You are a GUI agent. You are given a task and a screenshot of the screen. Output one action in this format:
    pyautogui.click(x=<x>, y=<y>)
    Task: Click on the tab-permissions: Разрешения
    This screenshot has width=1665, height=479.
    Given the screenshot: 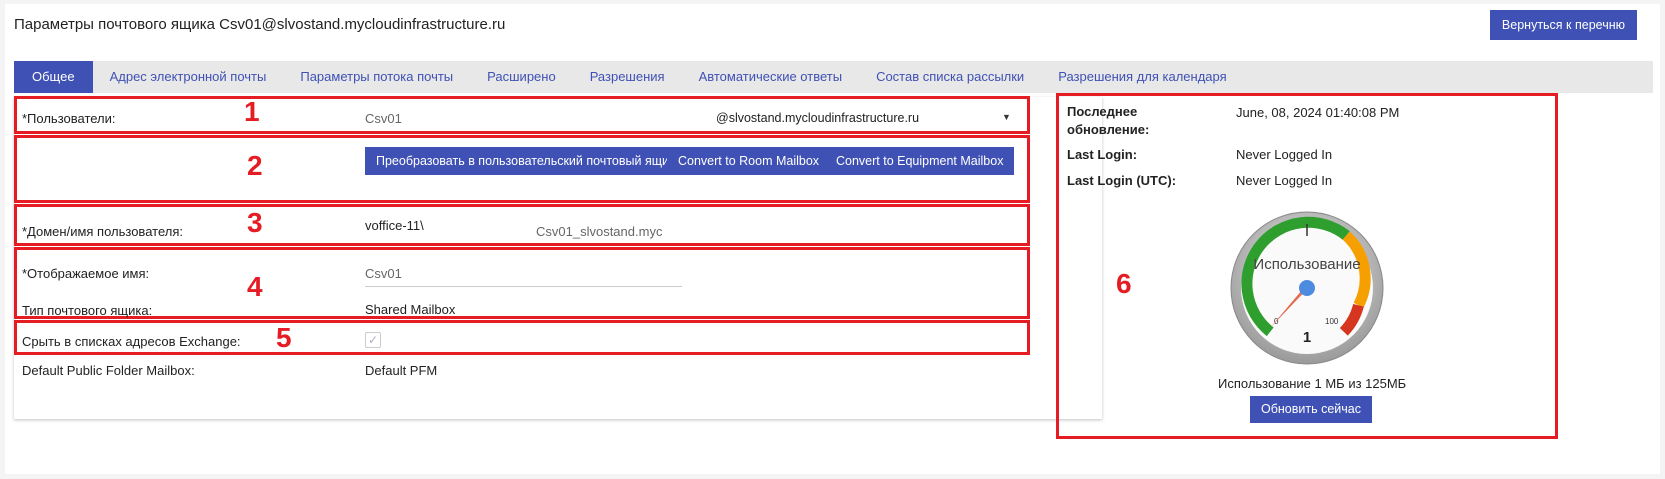 What is the action you would take?
    pyautogui.click(x=627, y=77)
    